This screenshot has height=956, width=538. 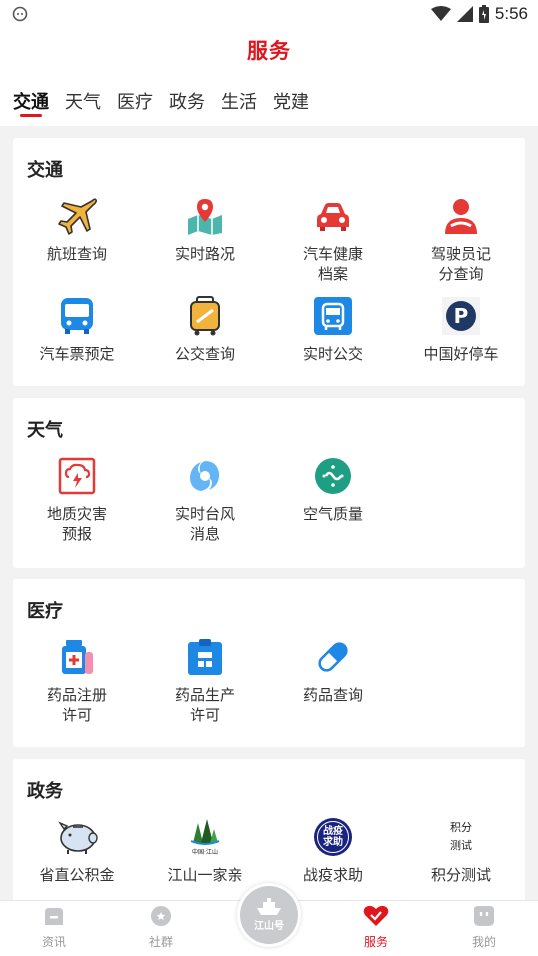 I want to click on geo-disaster-item: 地质灾害 预报, so click(x=77, y=499).